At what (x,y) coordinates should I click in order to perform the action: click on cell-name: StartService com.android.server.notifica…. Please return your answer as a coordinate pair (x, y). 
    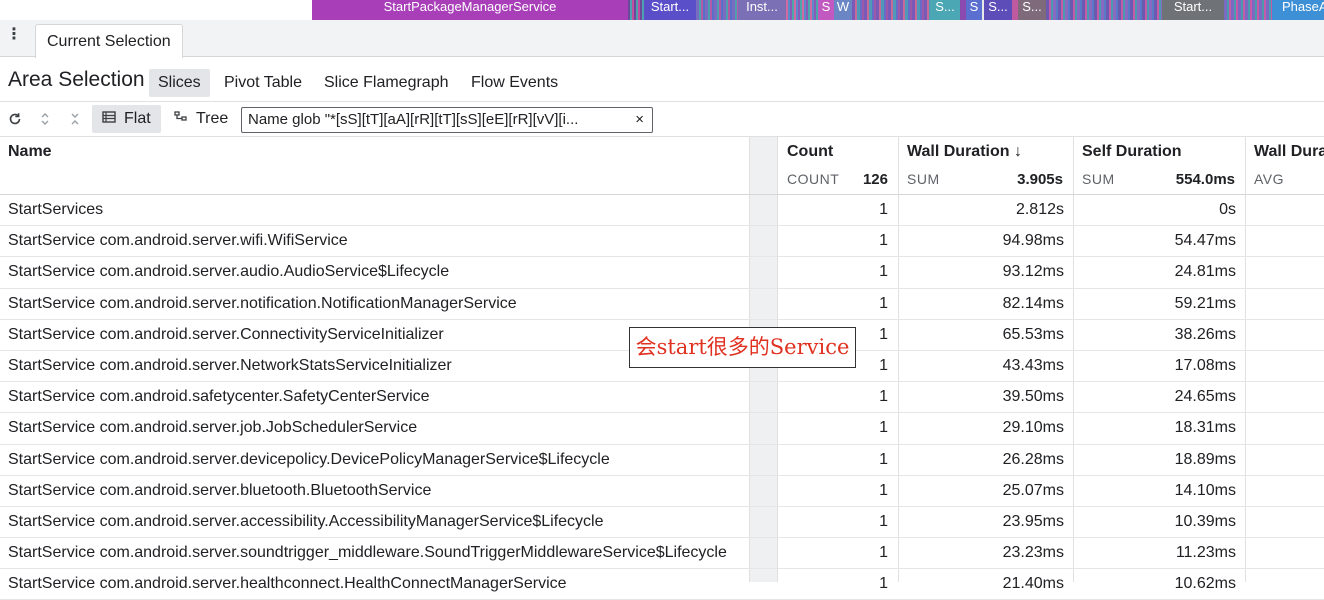
    Looking at the image, I should click on (262, 303).